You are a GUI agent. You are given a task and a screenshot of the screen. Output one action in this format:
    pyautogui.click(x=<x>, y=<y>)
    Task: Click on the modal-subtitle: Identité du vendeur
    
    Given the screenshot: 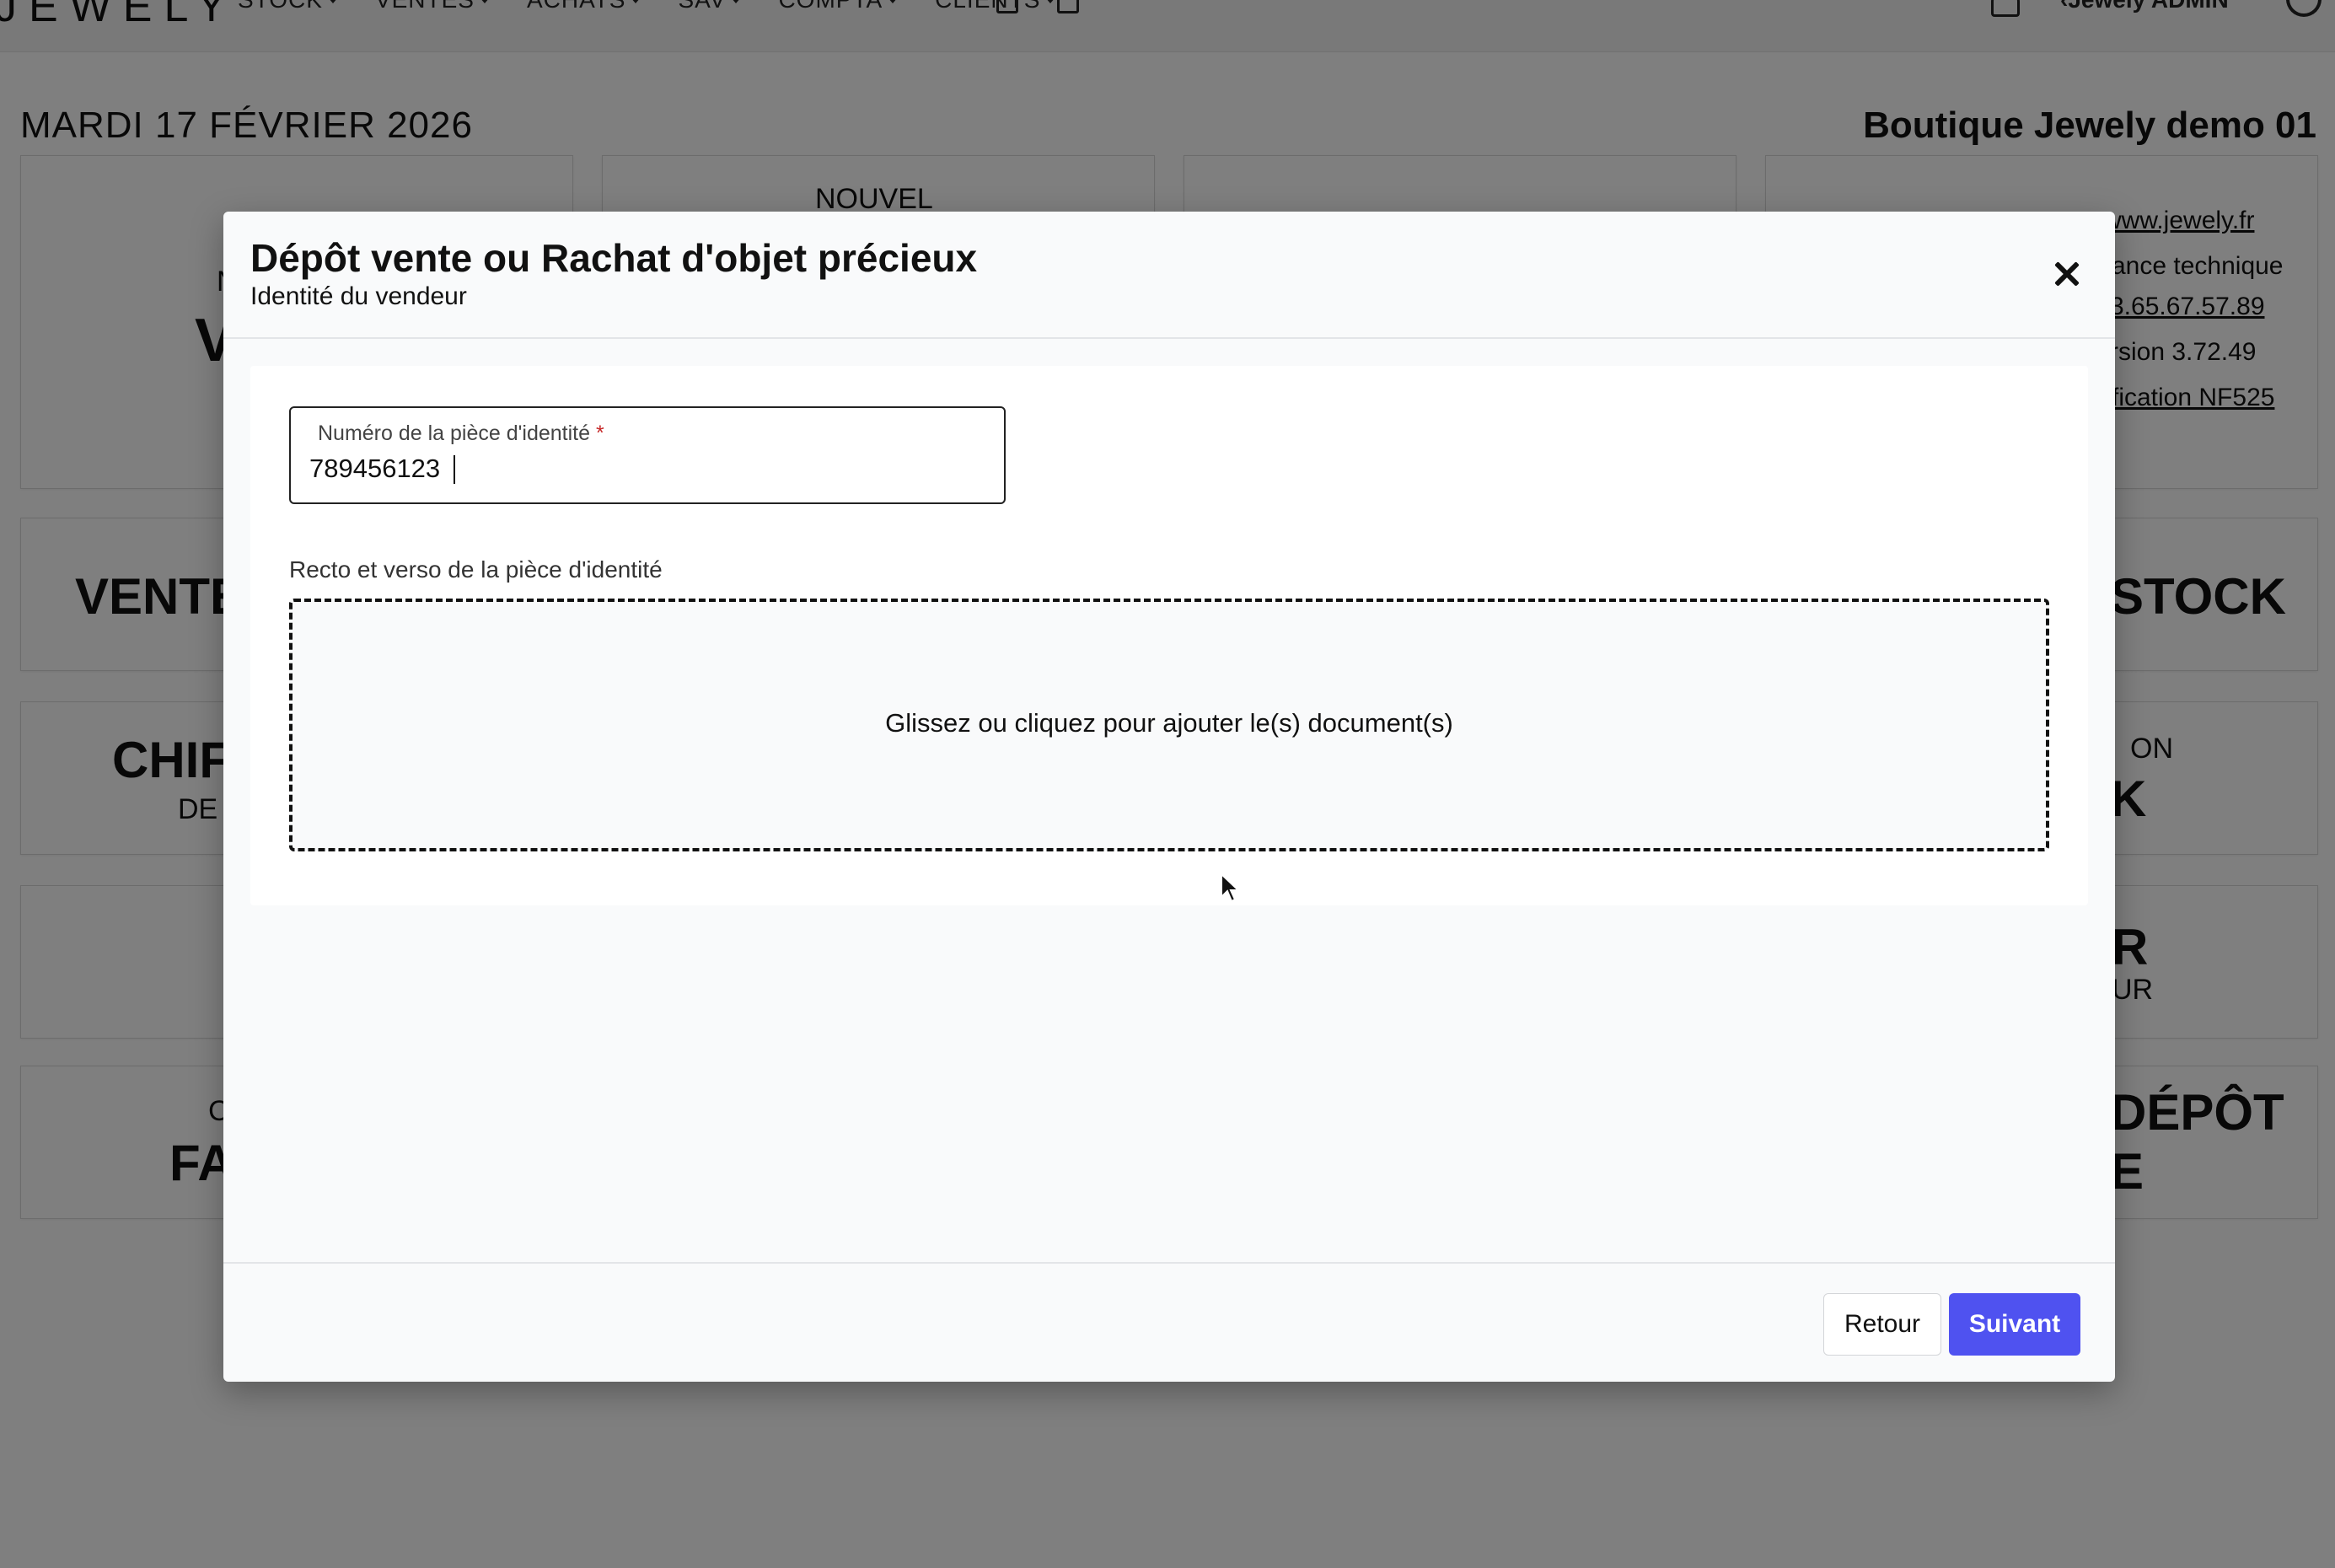 What is the action you would take?
    pyautogui.click(x=358, y=296)
    